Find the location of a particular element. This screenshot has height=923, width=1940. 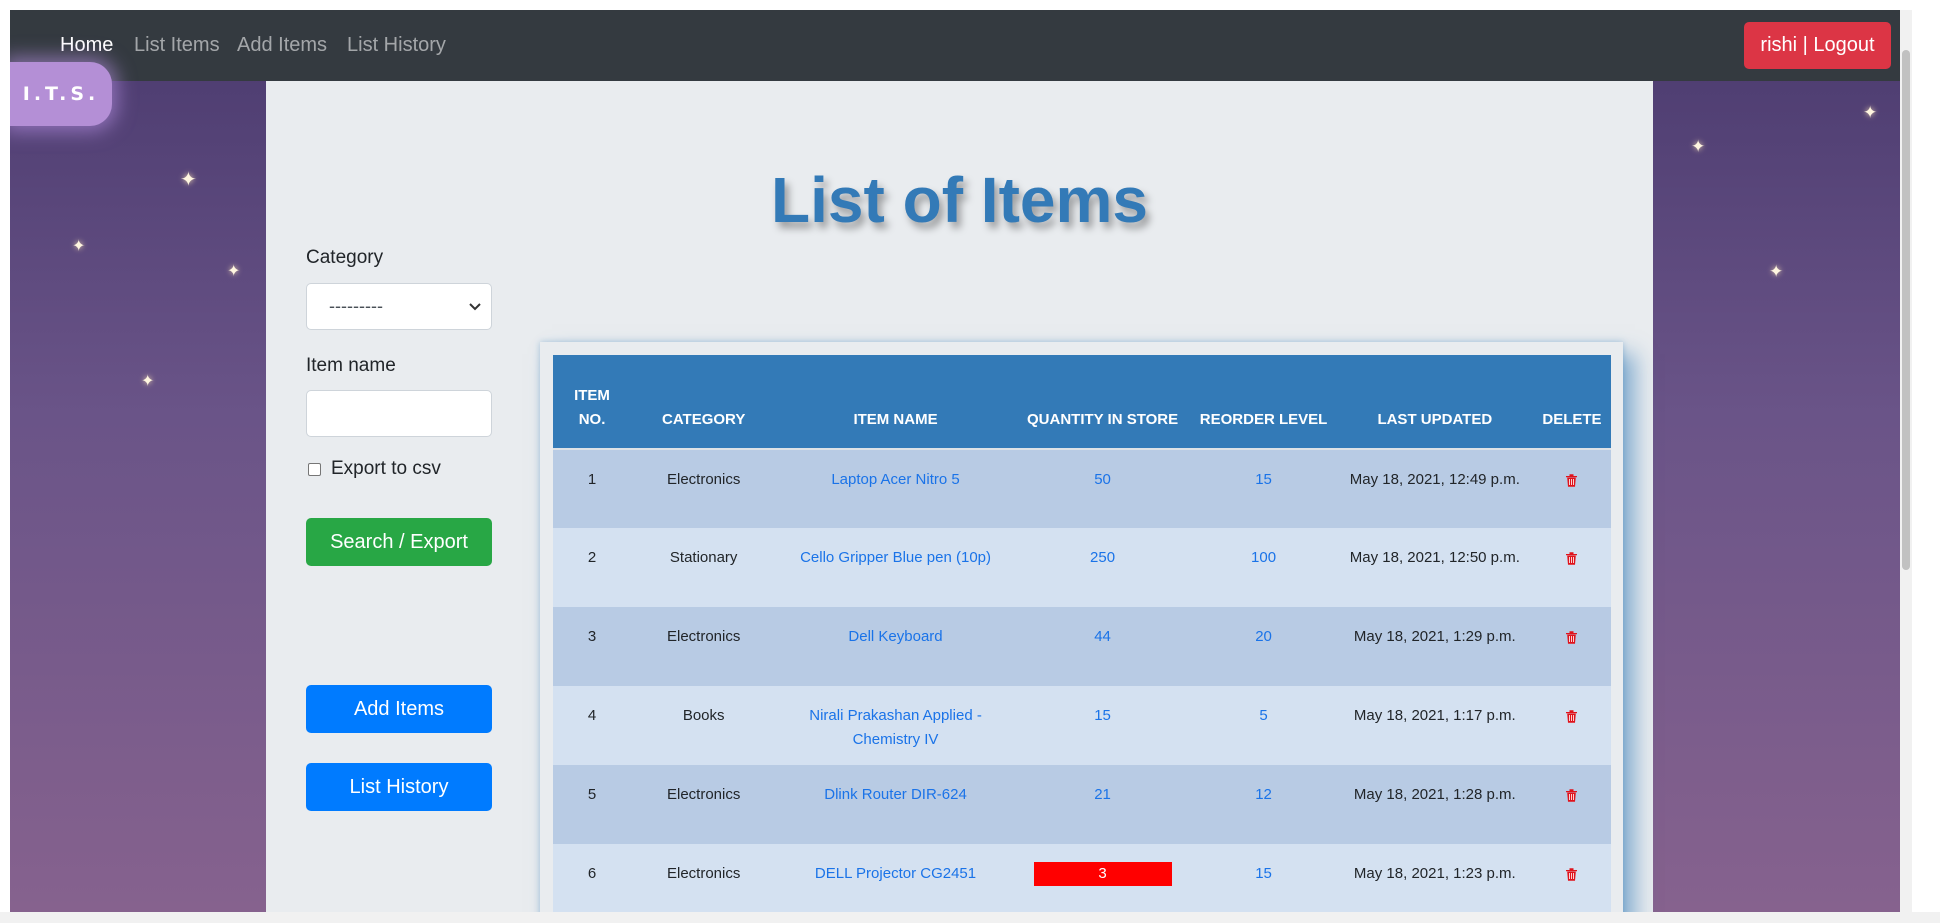

category-selected-value: --------- is located at coordinates (356, 306).